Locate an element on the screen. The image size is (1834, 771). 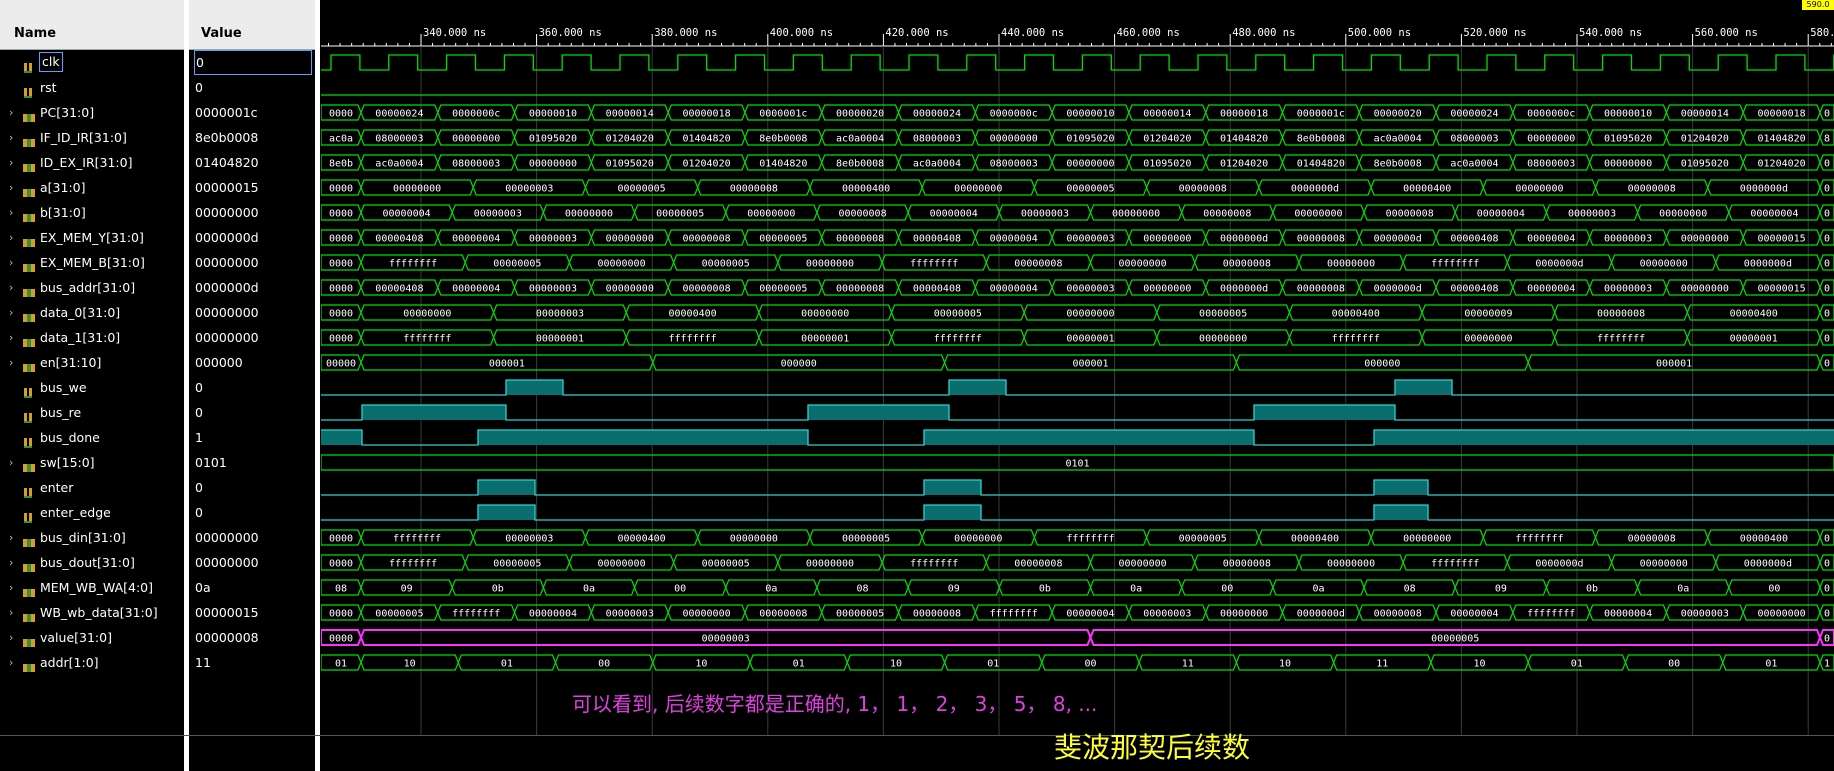
signal-value-12: 000000 is located at coordinates (253, 362).